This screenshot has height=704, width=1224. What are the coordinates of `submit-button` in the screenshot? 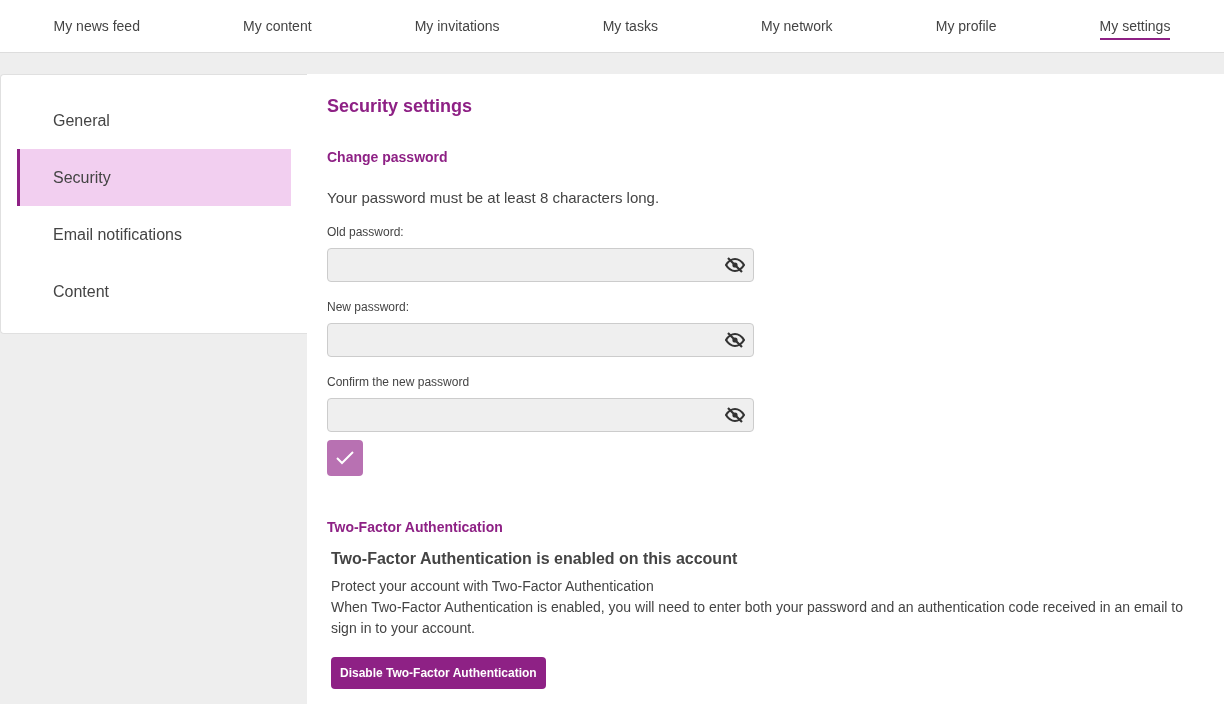 It's located at (345, 458).